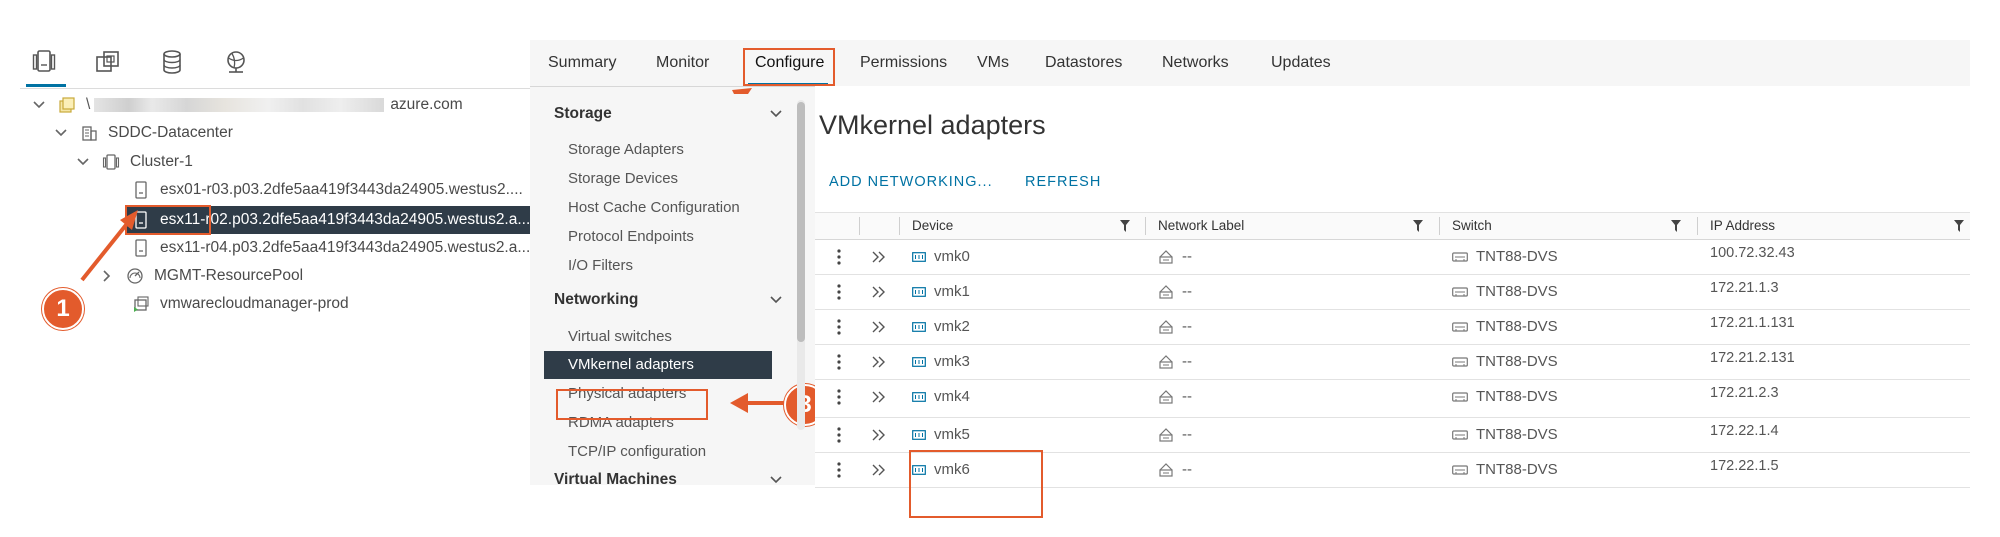  What do you see at coordinates (1301, 63) in the screenshot?
I see `tab-updates: Updates` at bounding box center [1301, 63].